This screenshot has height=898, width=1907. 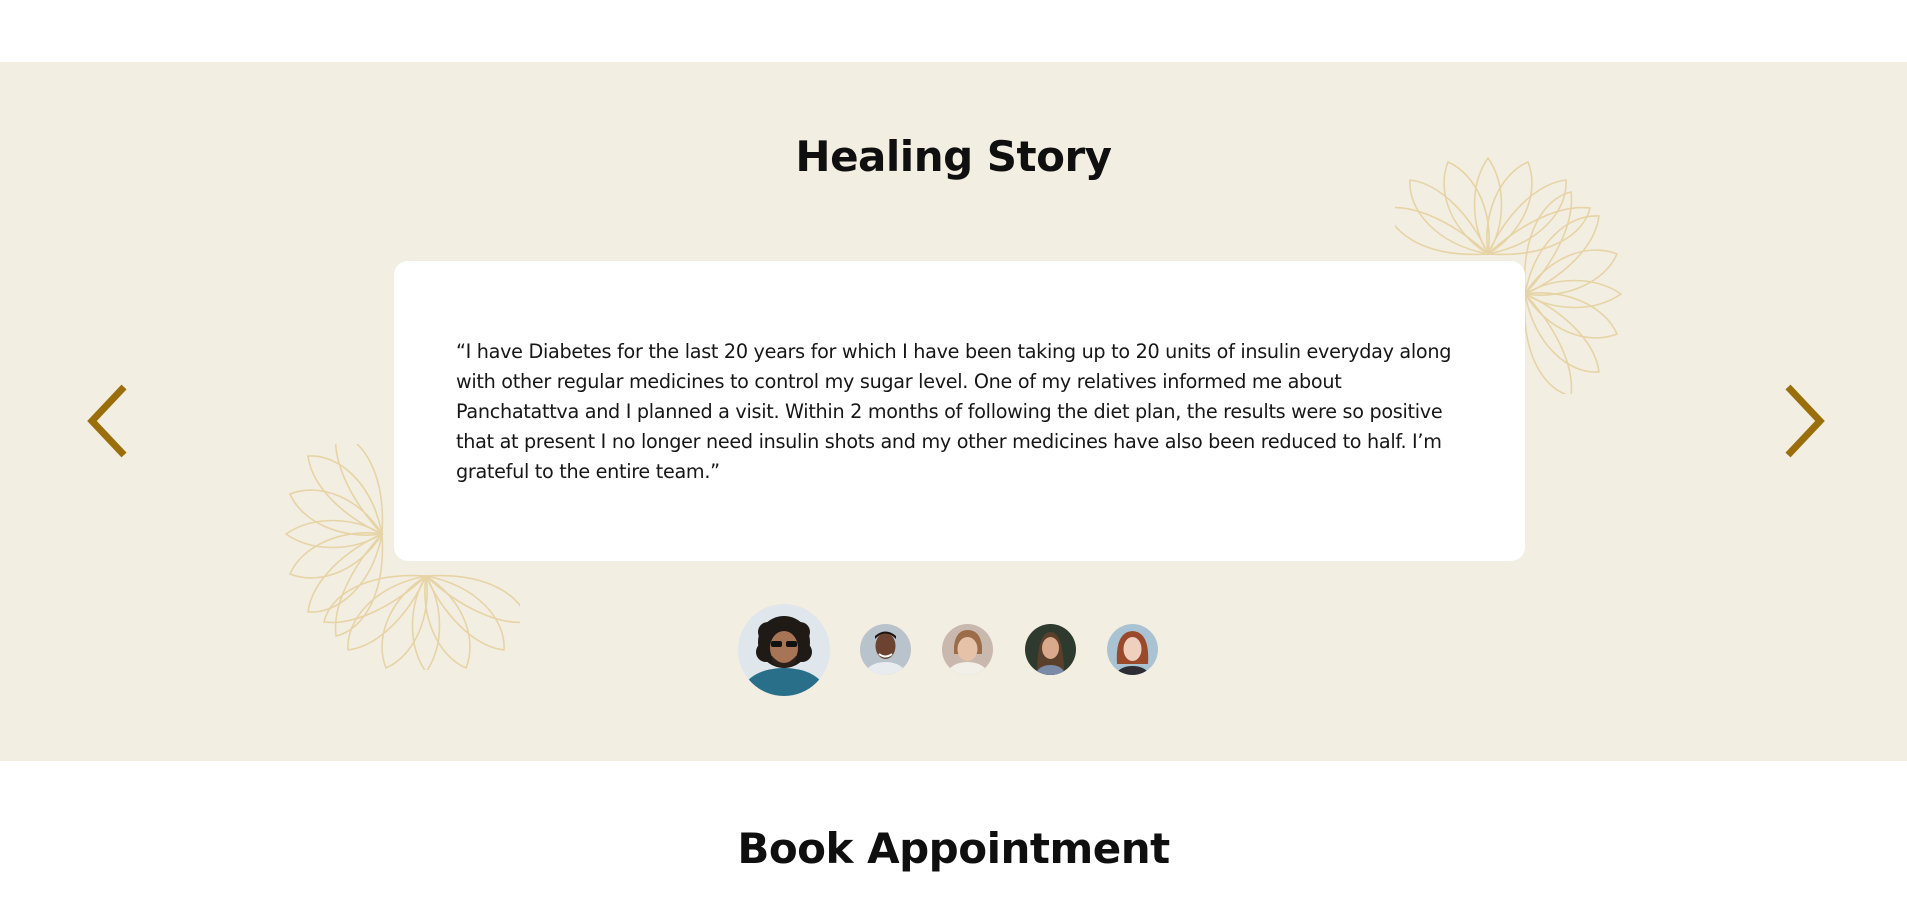 I want to click on chevron-right-icon, so click(x=1805, y=421).